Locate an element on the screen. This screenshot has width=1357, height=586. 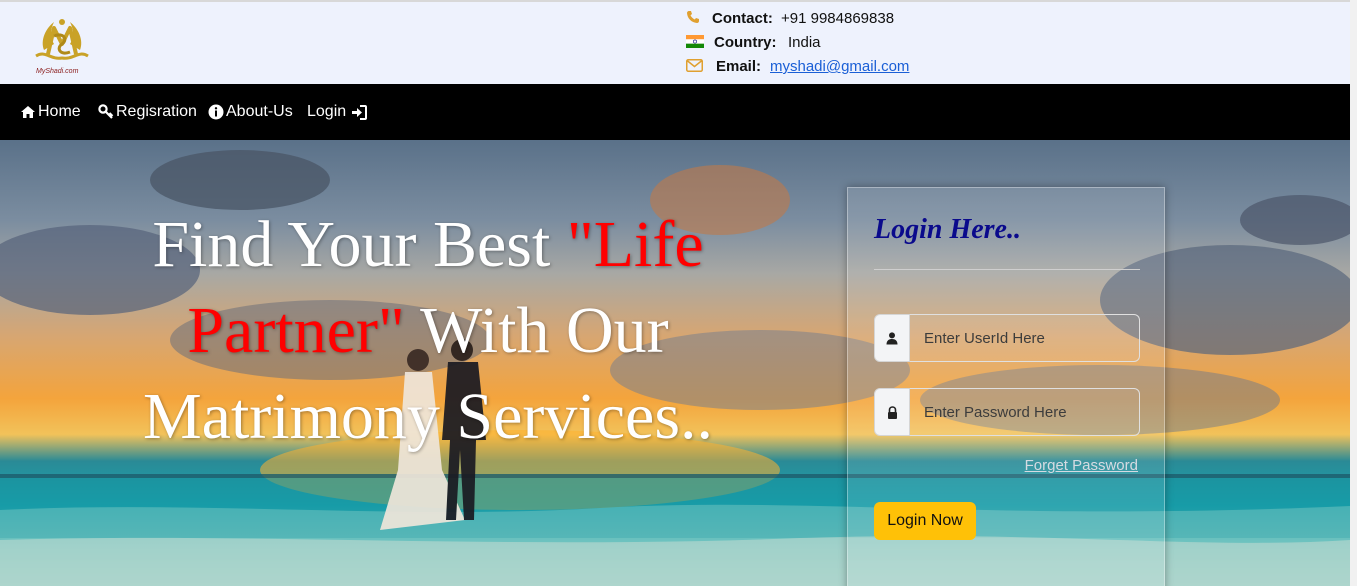
main-navbar: Home Regisration About-Us Login is located at coordinates (678, 112).